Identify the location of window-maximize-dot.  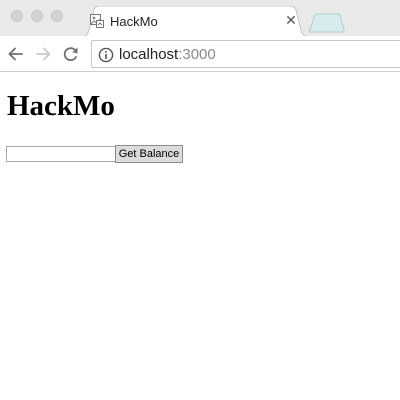
(57, 16).